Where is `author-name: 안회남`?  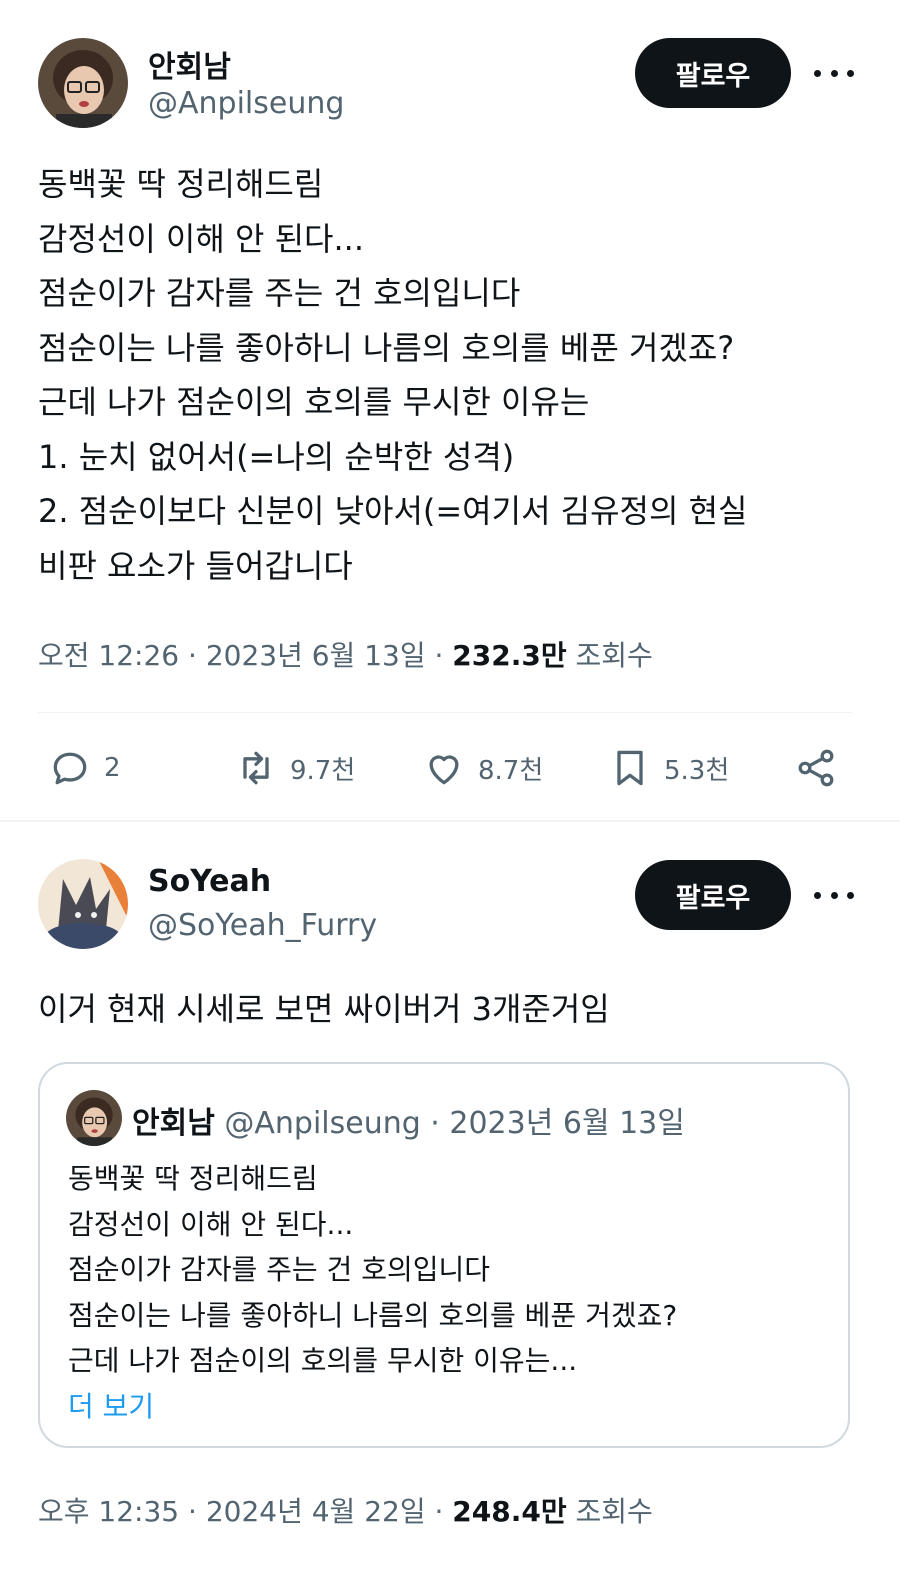
author-name: 안회남 is located at coordinates (189, 64).